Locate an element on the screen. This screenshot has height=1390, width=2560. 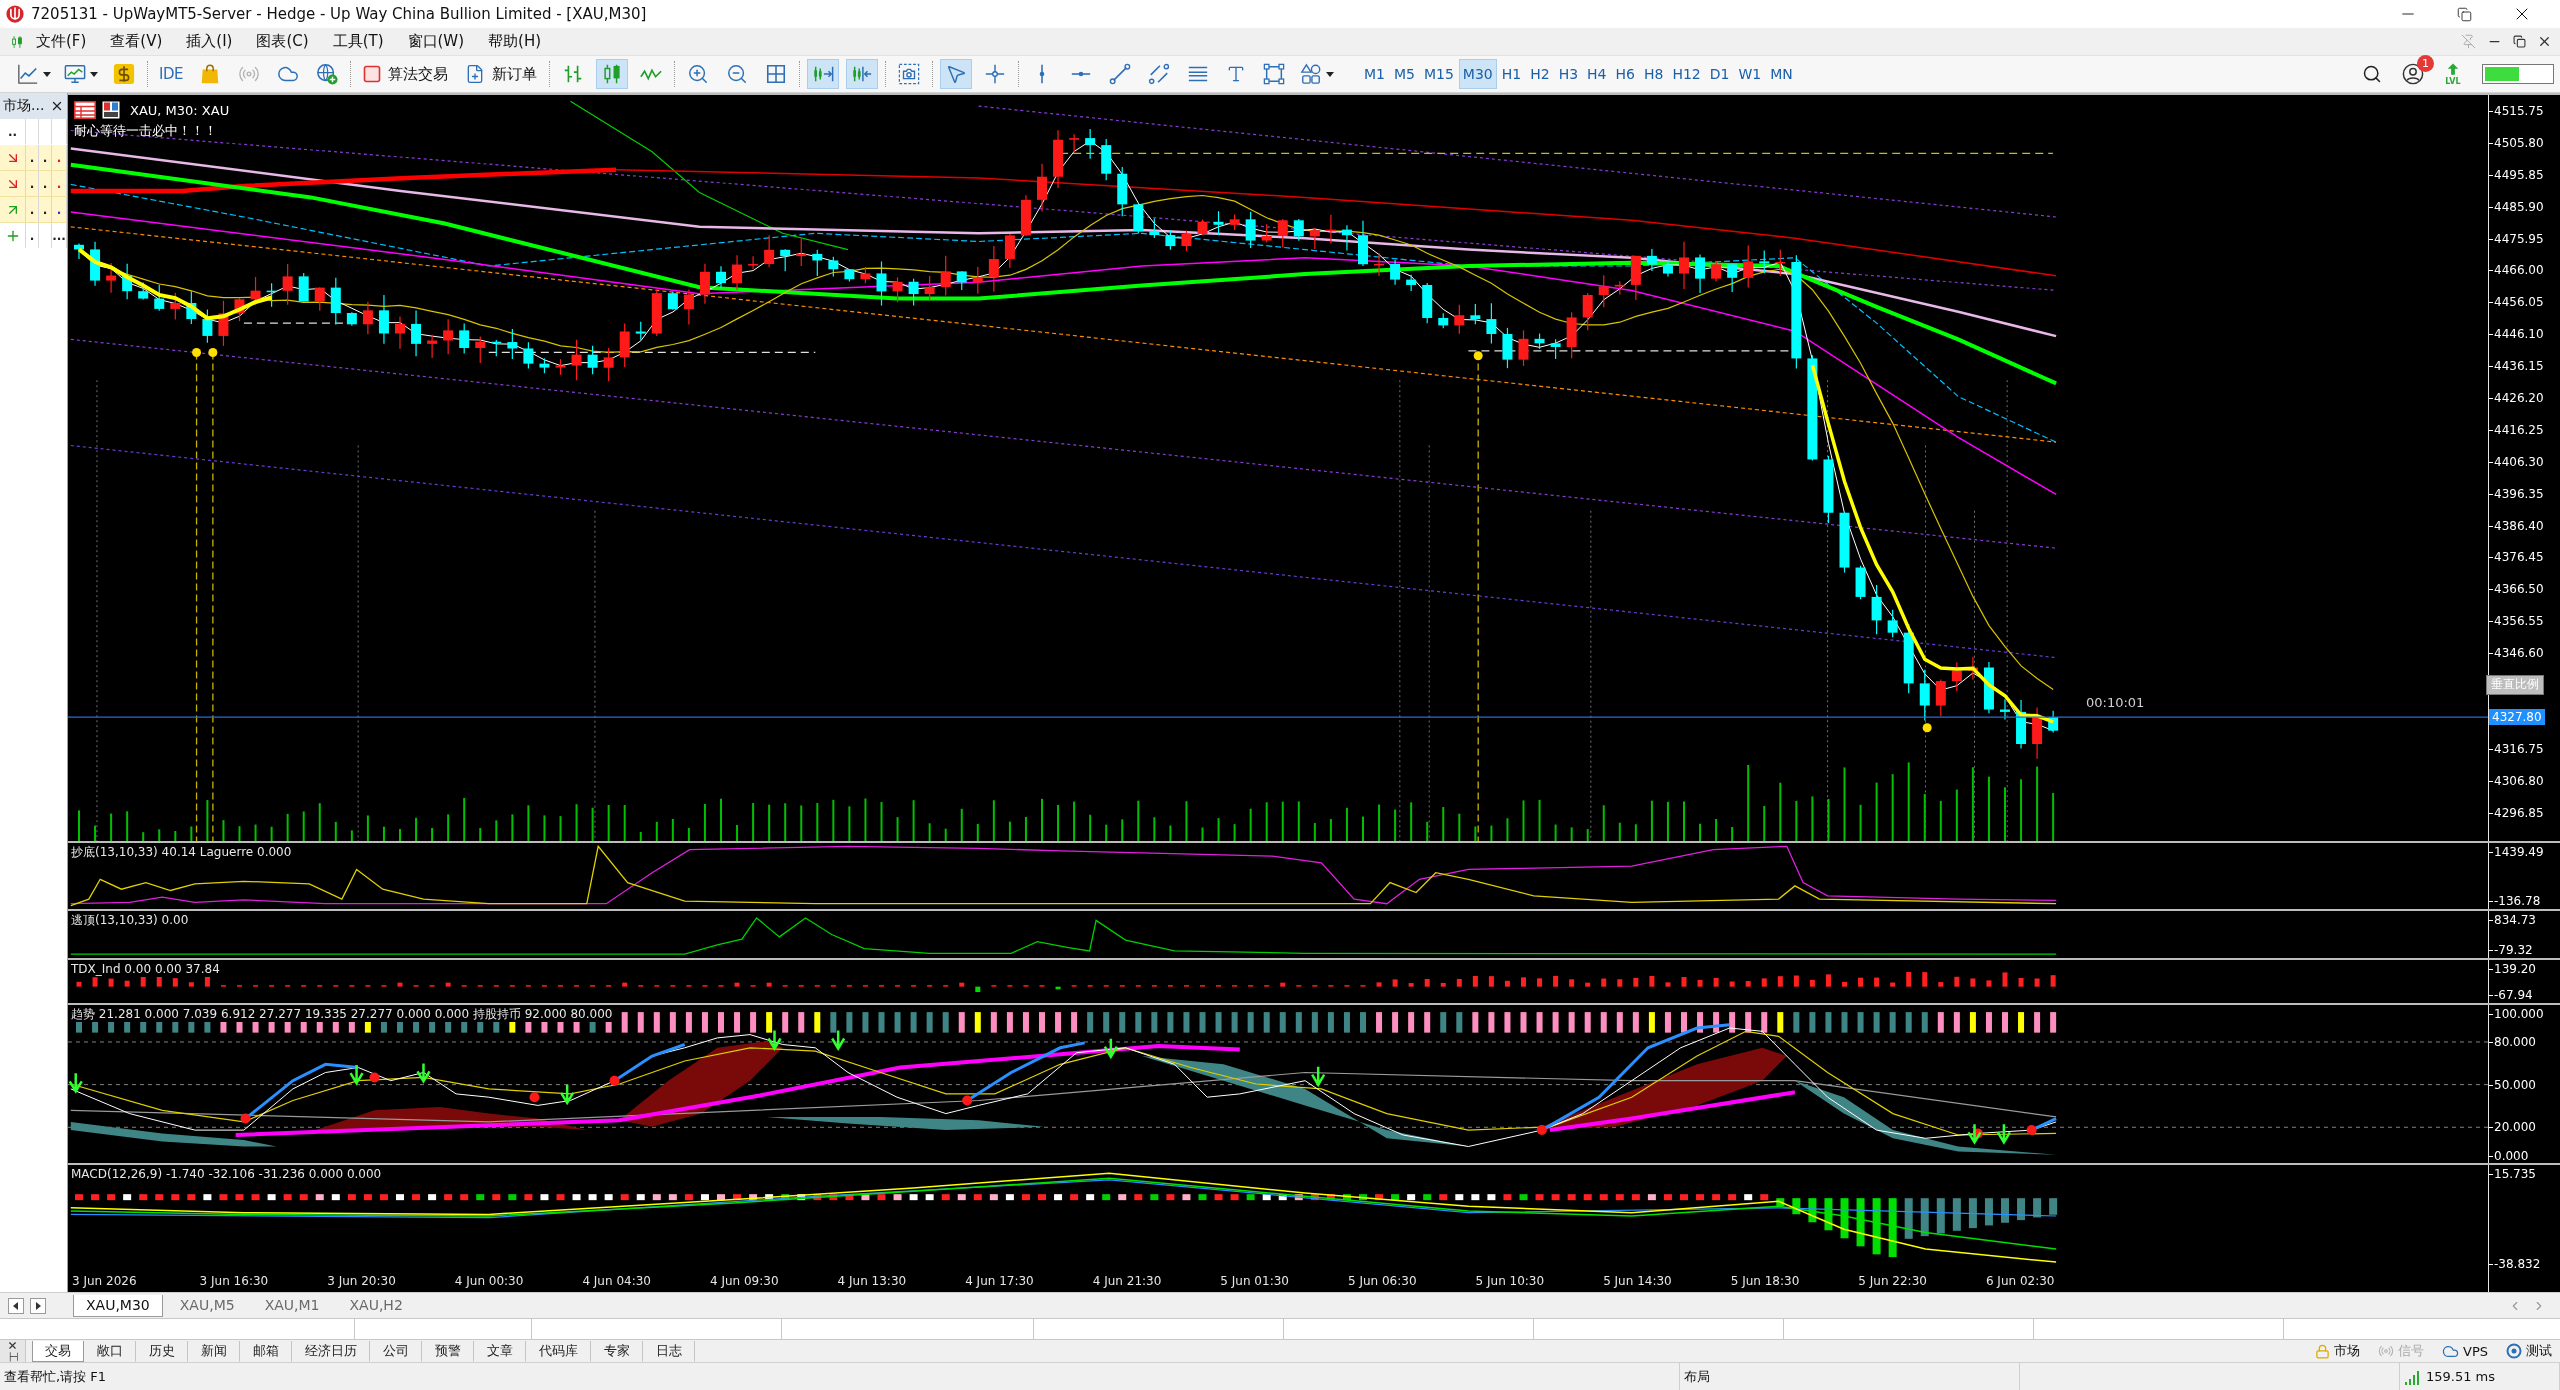
search-icon is located at coordinates (2372, 74).